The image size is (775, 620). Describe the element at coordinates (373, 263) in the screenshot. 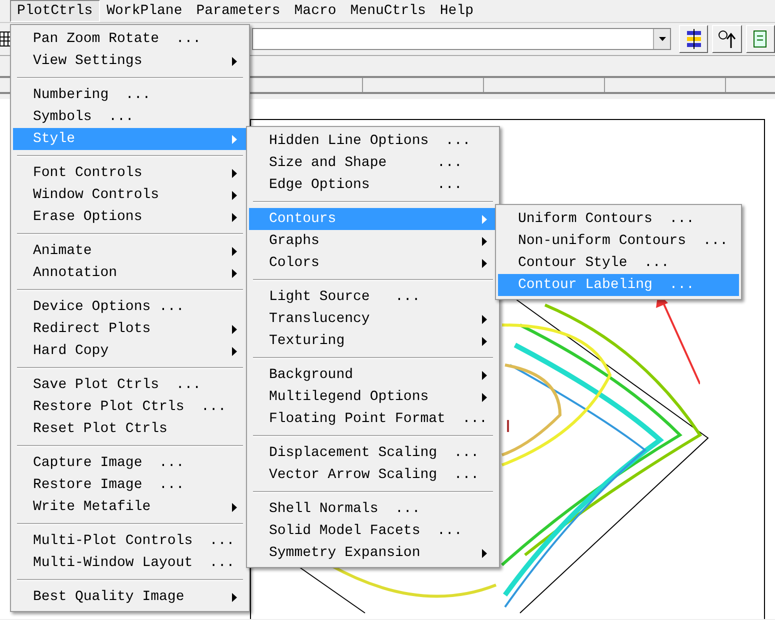

I see `menu-item: Colors` at that location.